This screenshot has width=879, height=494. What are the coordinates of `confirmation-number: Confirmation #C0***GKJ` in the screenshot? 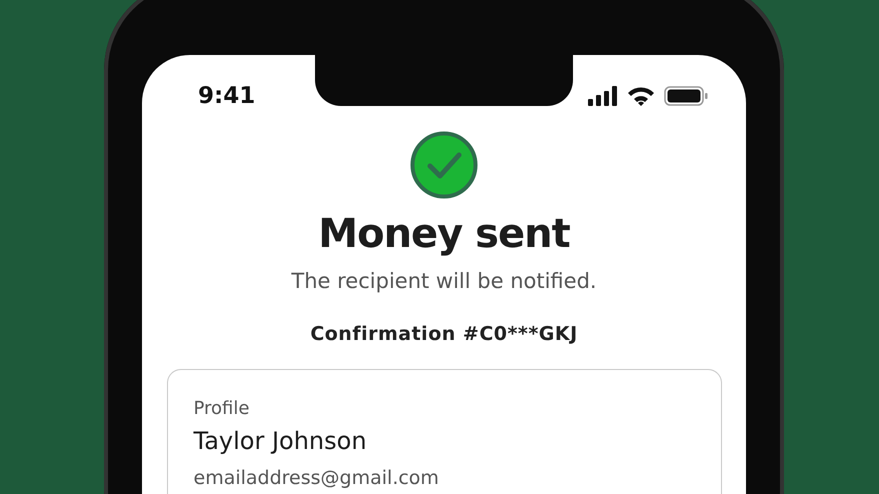 It's located at (444, 334).